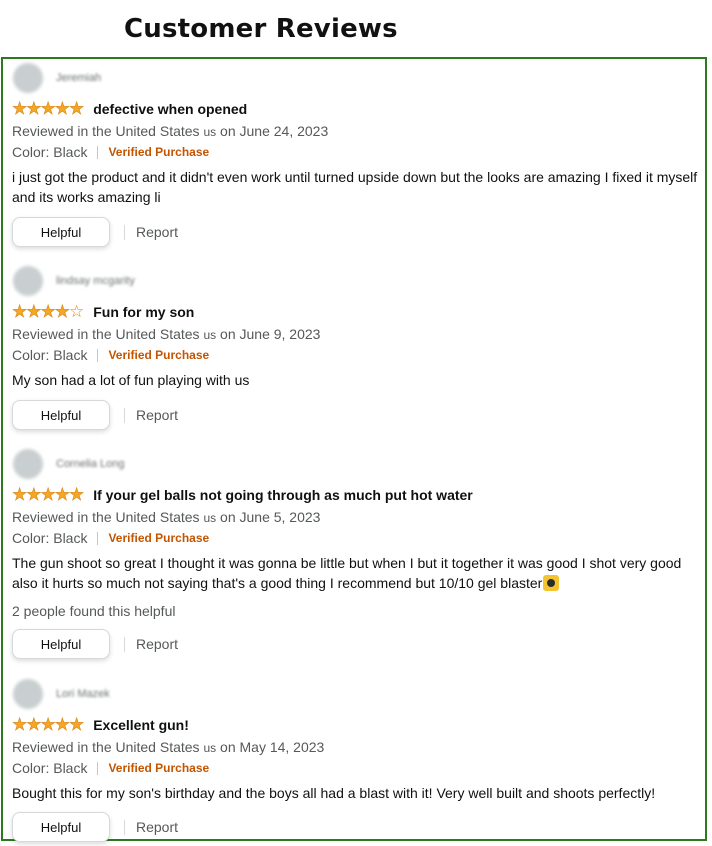 This screenshot has width=712, height=846. Describe the element at coordinates (357, 694) in the screenshot. I see `reviewer-row: Lori Mazek` at that location.